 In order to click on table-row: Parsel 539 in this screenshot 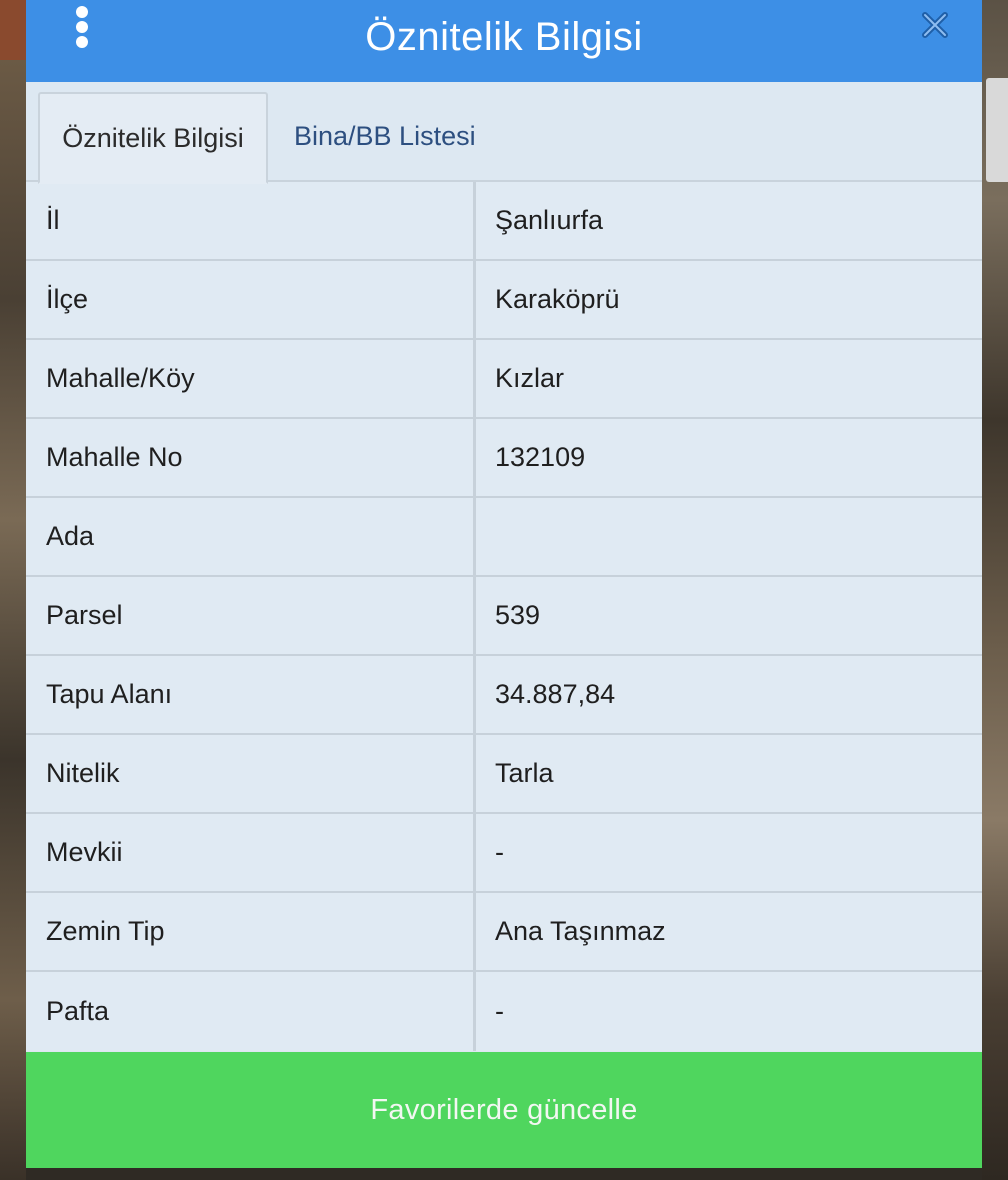, I will do `click(504, 616)`.